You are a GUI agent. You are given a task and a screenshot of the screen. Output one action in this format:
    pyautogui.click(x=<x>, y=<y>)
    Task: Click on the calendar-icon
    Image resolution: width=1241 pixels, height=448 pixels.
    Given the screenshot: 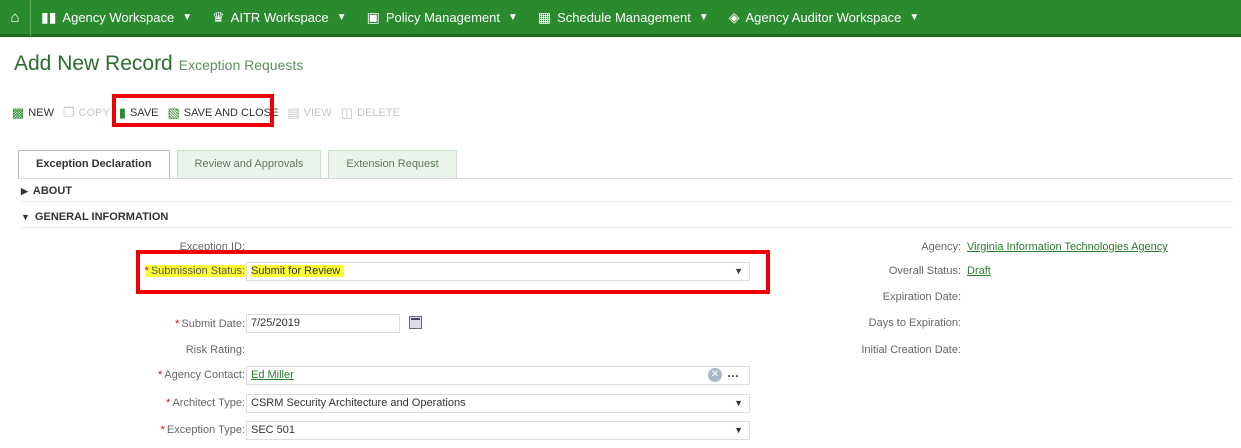 What is the action you would take?
    pyautogui.click(x=415, y=322)
    